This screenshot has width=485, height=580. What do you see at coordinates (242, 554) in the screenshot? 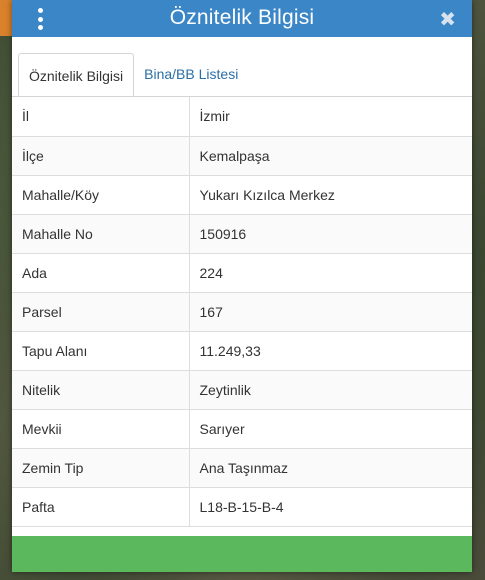
I see `dialog-footer-bar` at bounding box center [242, 554].